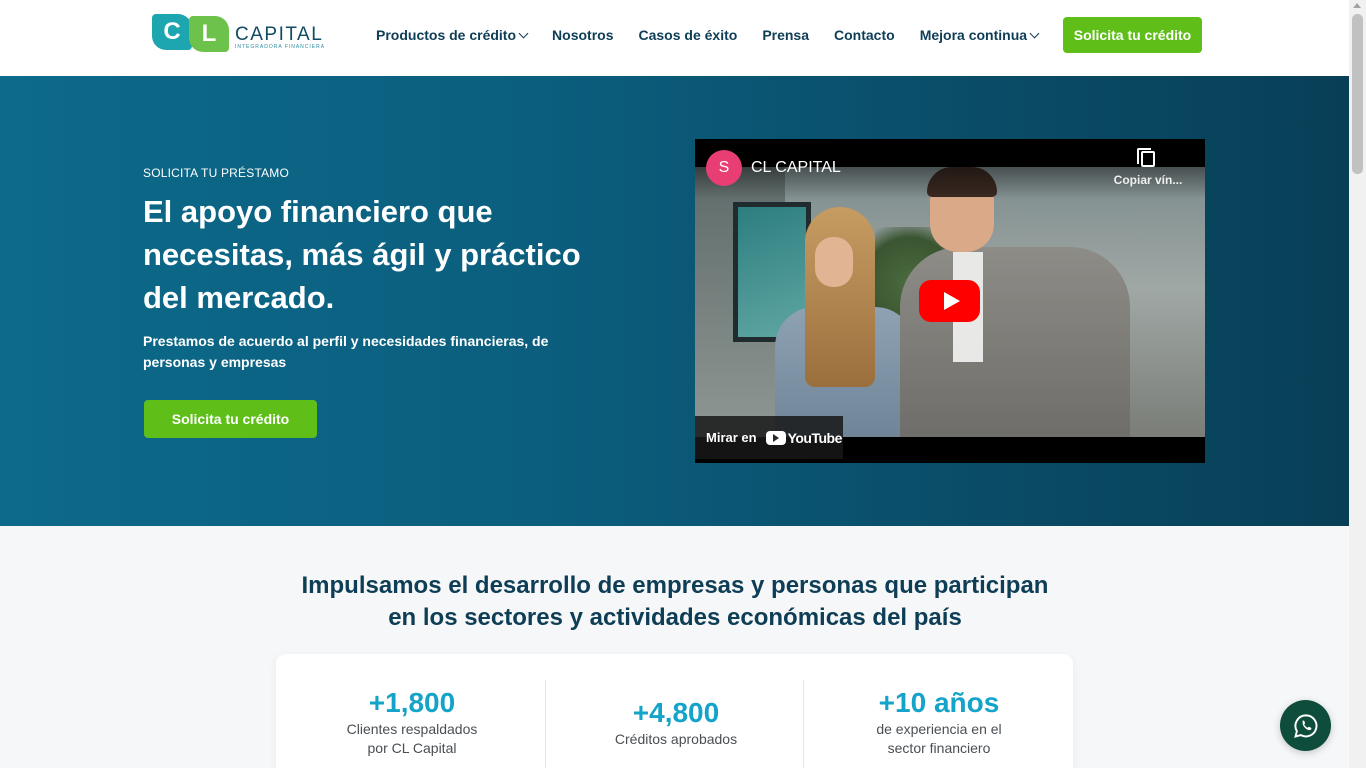  I want to click on nav-prensa: Prensa, so click(785, 35).